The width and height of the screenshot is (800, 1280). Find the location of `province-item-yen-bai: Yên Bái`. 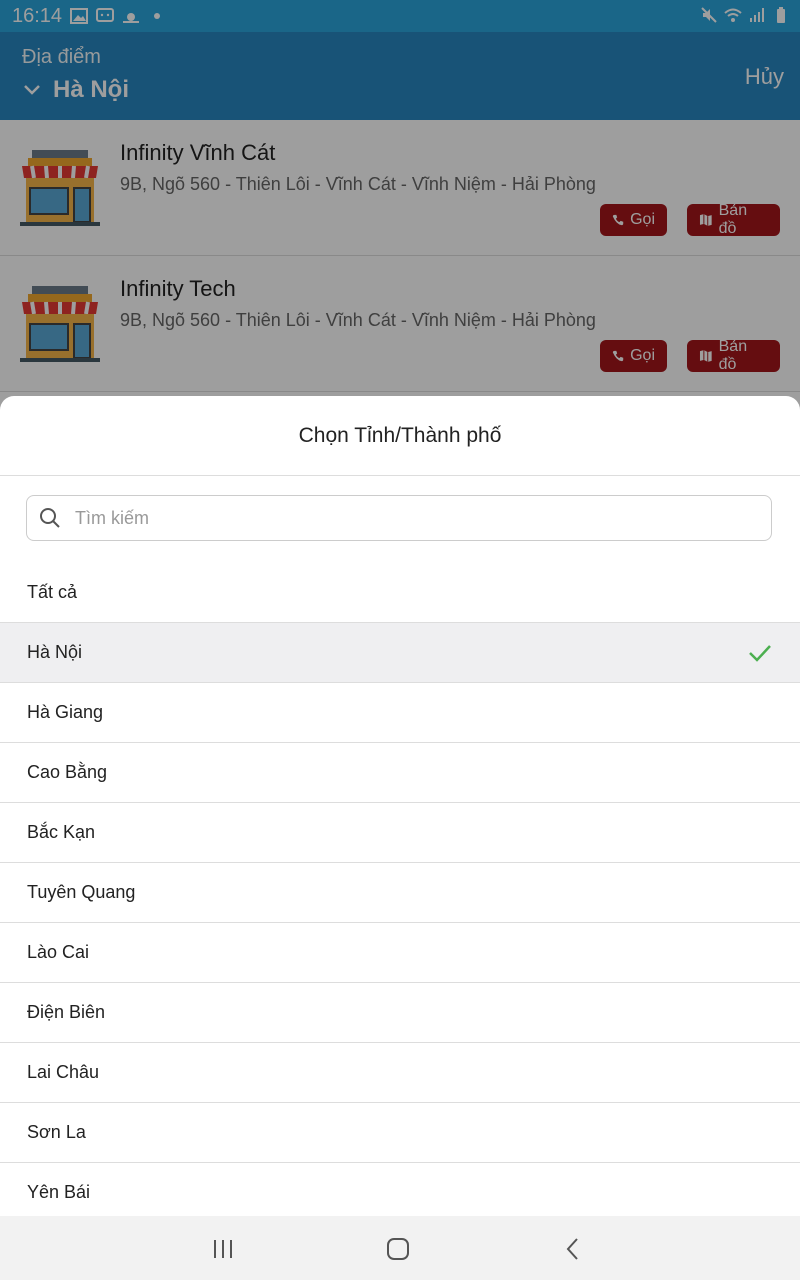

province-item-yen-bai: Yên Bái is located at coordinates (400, 1189).